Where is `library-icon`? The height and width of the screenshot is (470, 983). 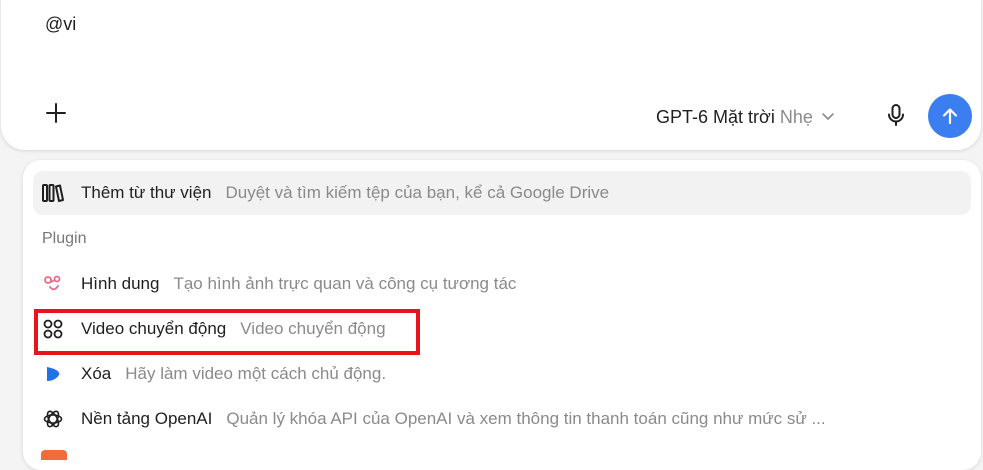
library-icon is located at coordinates (53, 193).